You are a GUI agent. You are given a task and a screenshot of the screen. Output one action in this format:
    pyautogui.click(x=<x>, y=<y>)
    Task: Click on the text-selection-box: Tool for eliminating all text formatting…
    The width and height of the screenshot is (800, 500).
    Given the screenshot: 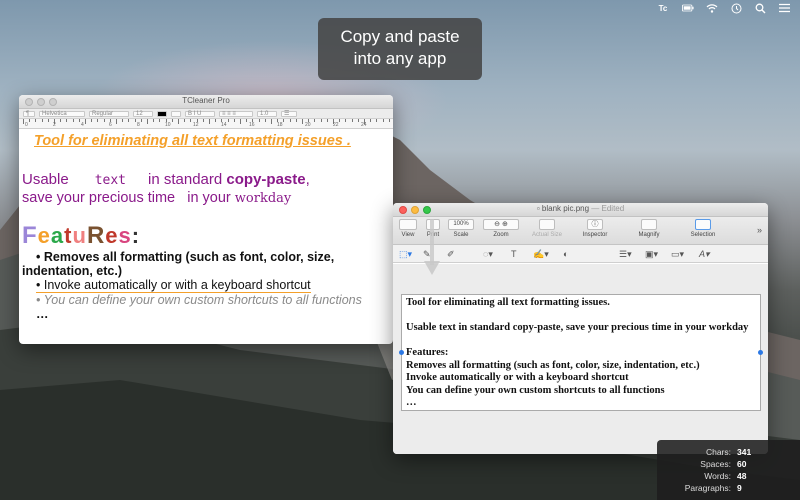 What is the action you would take?
    pyautogui.click(x=581, y=352)
    